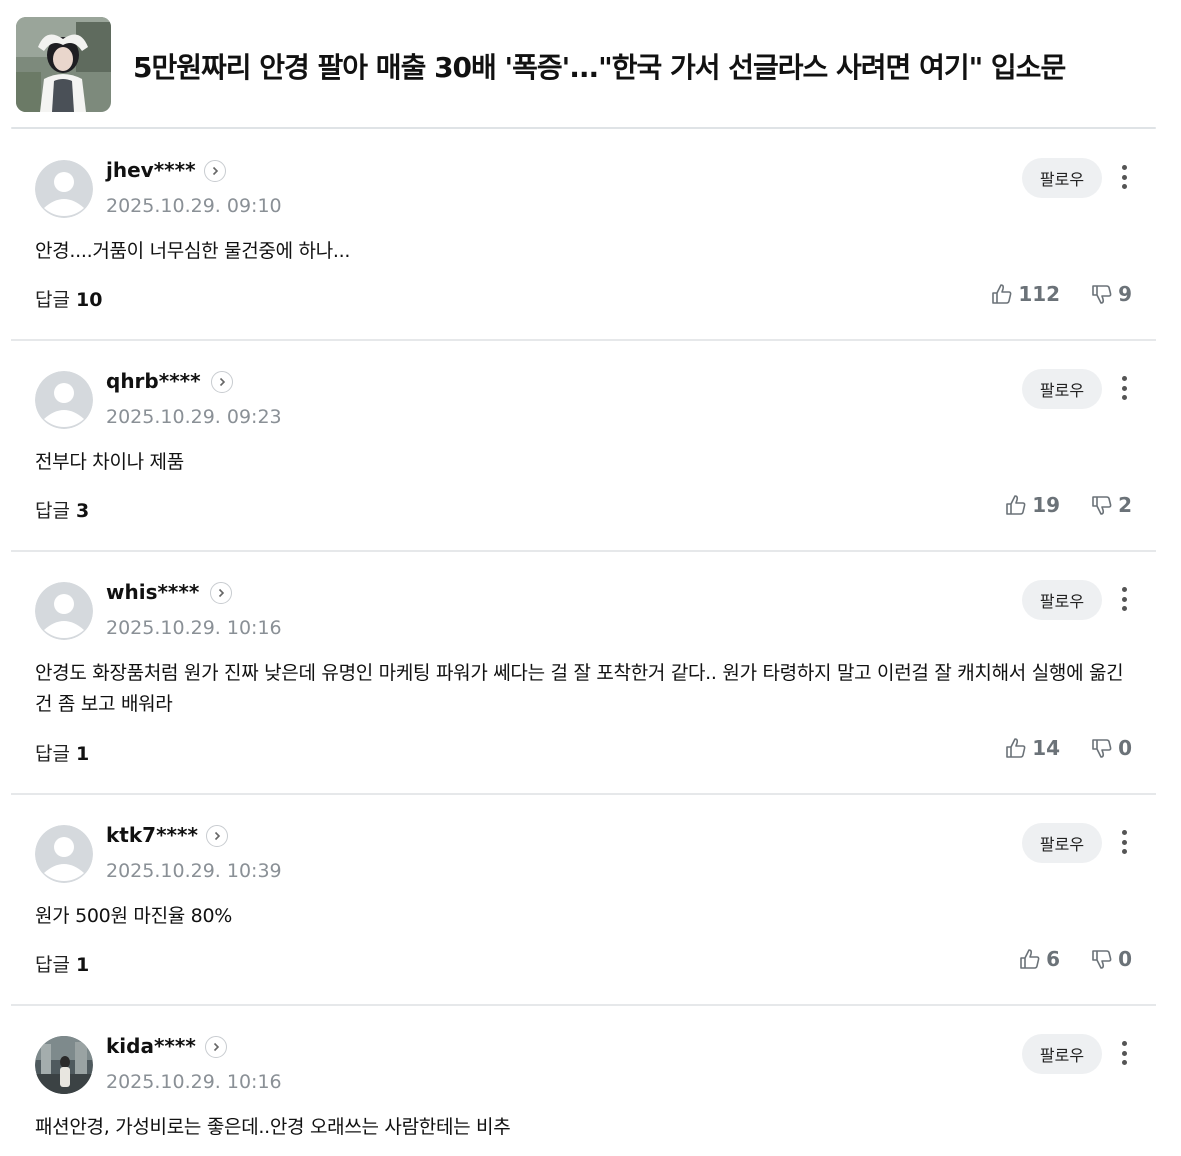 Image resolution: width=1181 pixels, height=1156 pixels. What do you see at coordinates (109, 462) in the screenshot?
I see `comment-text: 전부다 차이나 제품` at bounding box center [109, 462].